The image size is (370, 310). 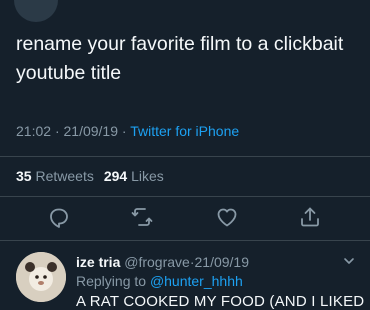 I want to click on tweet-meta: 21:02 · 21/09/19 · Twitter for iPhone, so click(x=127, y=131).